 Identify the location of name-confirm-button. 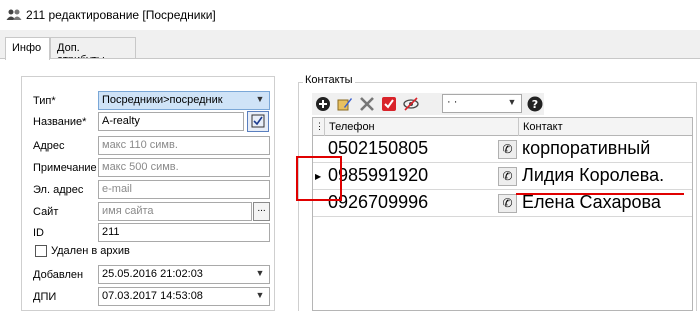
(258, 121).